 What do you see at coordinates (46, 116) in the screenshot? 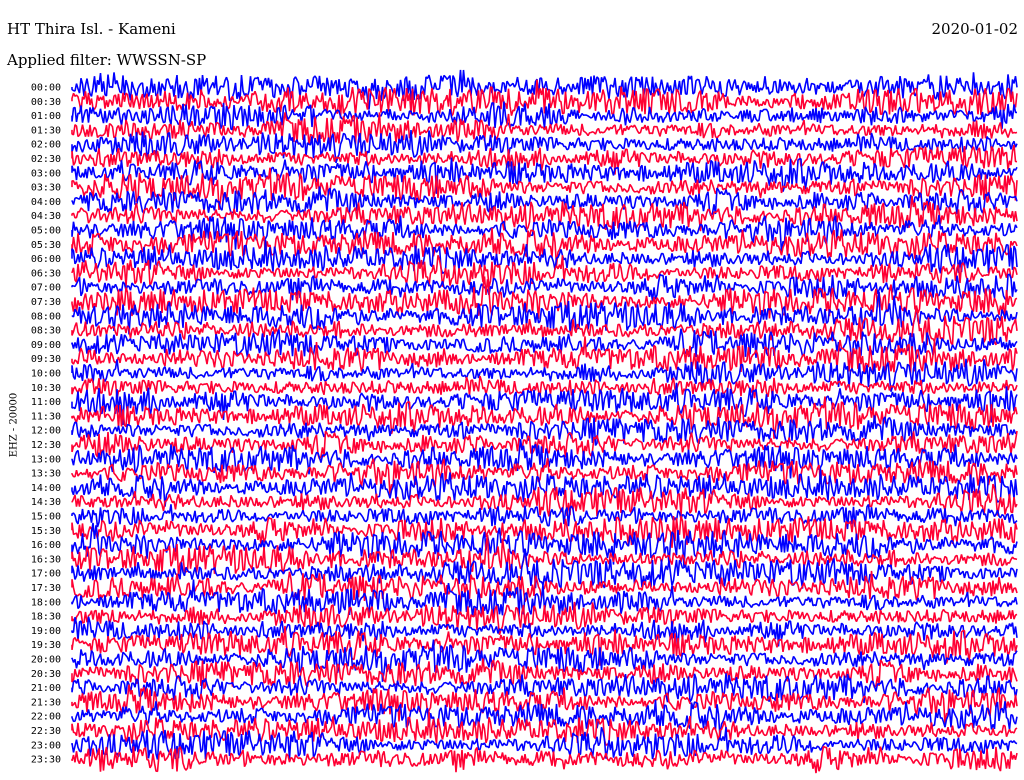
I see `tick-label: 01:00` at bounding box center [46, 116].